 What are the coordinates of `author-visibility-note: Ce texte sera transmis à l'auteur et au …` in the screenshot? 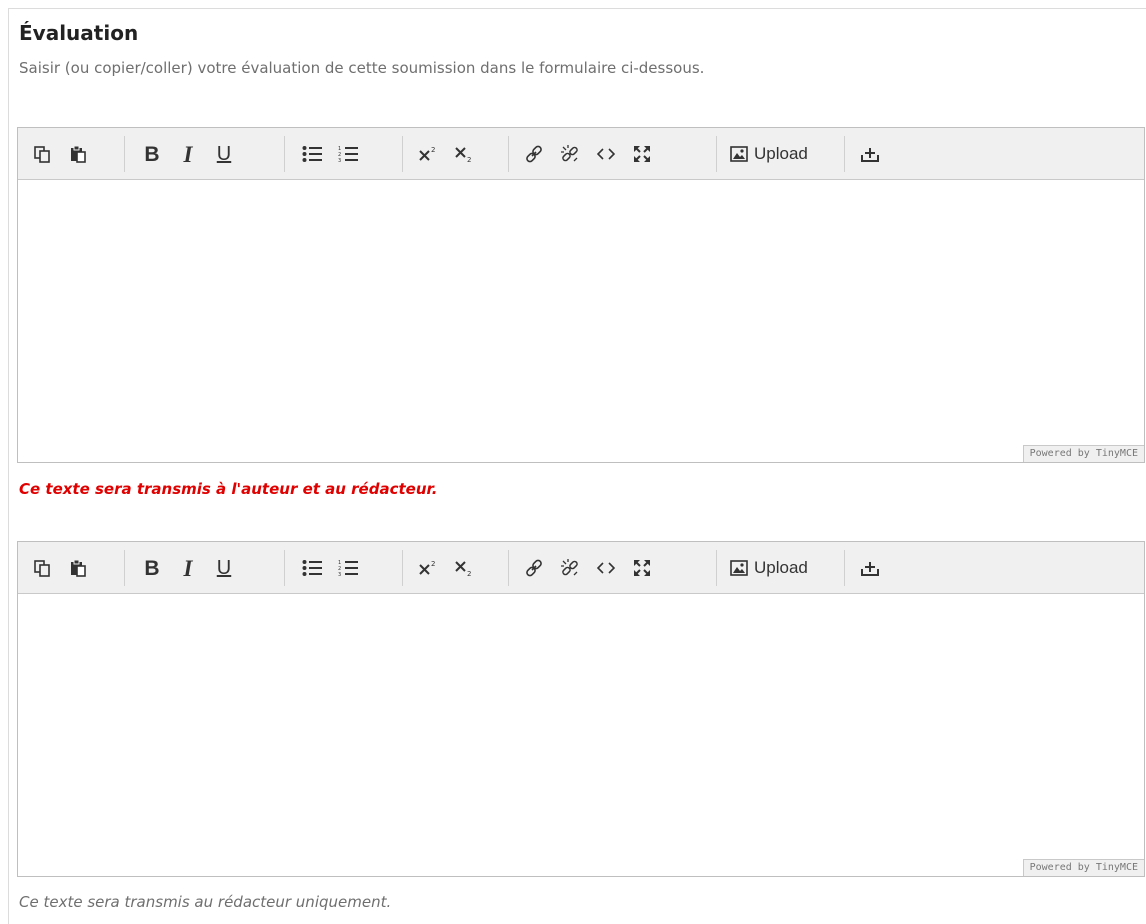 It's located at (228, 489).